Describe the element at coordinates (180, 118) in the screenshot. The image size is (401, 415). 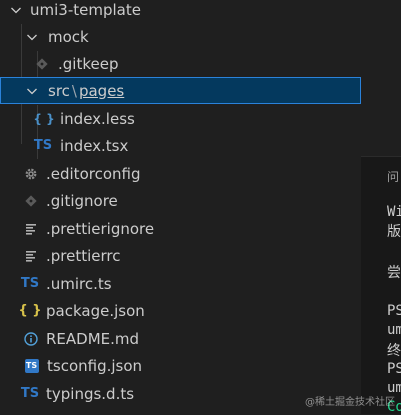
I see `tree-file-index-less: { } index.less` at that location.